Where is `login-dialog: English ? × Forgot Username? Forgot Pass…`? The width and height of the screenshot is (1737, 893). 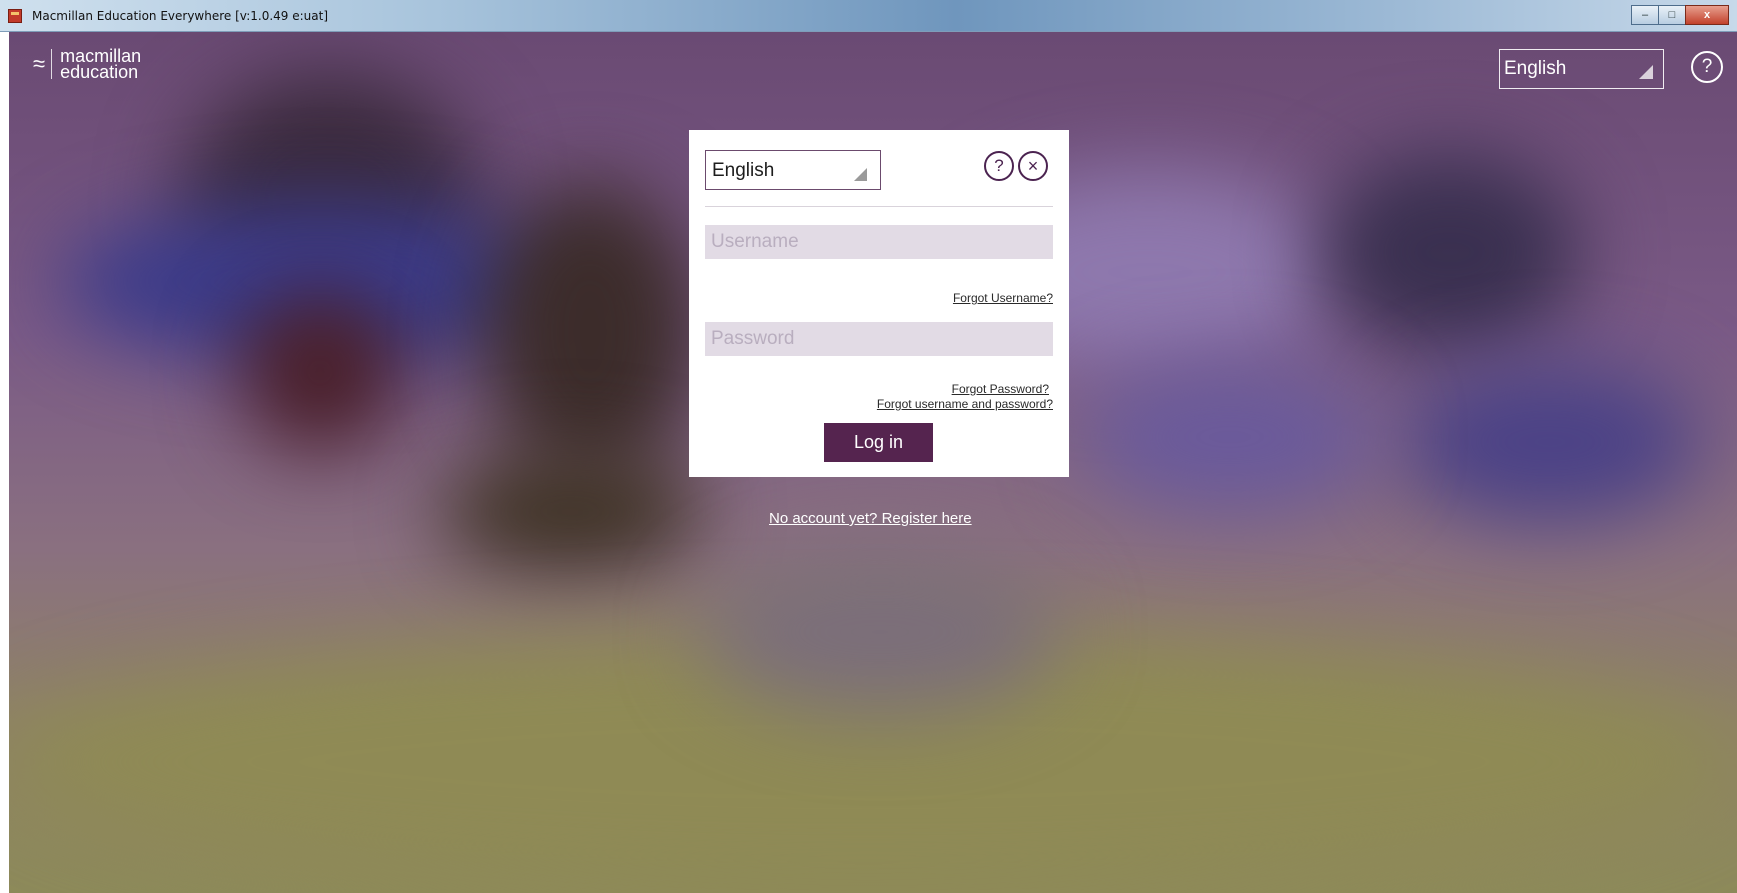 login-dialog: English ? × Forgot Username? Forgot Pass… is located at coordinates (879, 303).